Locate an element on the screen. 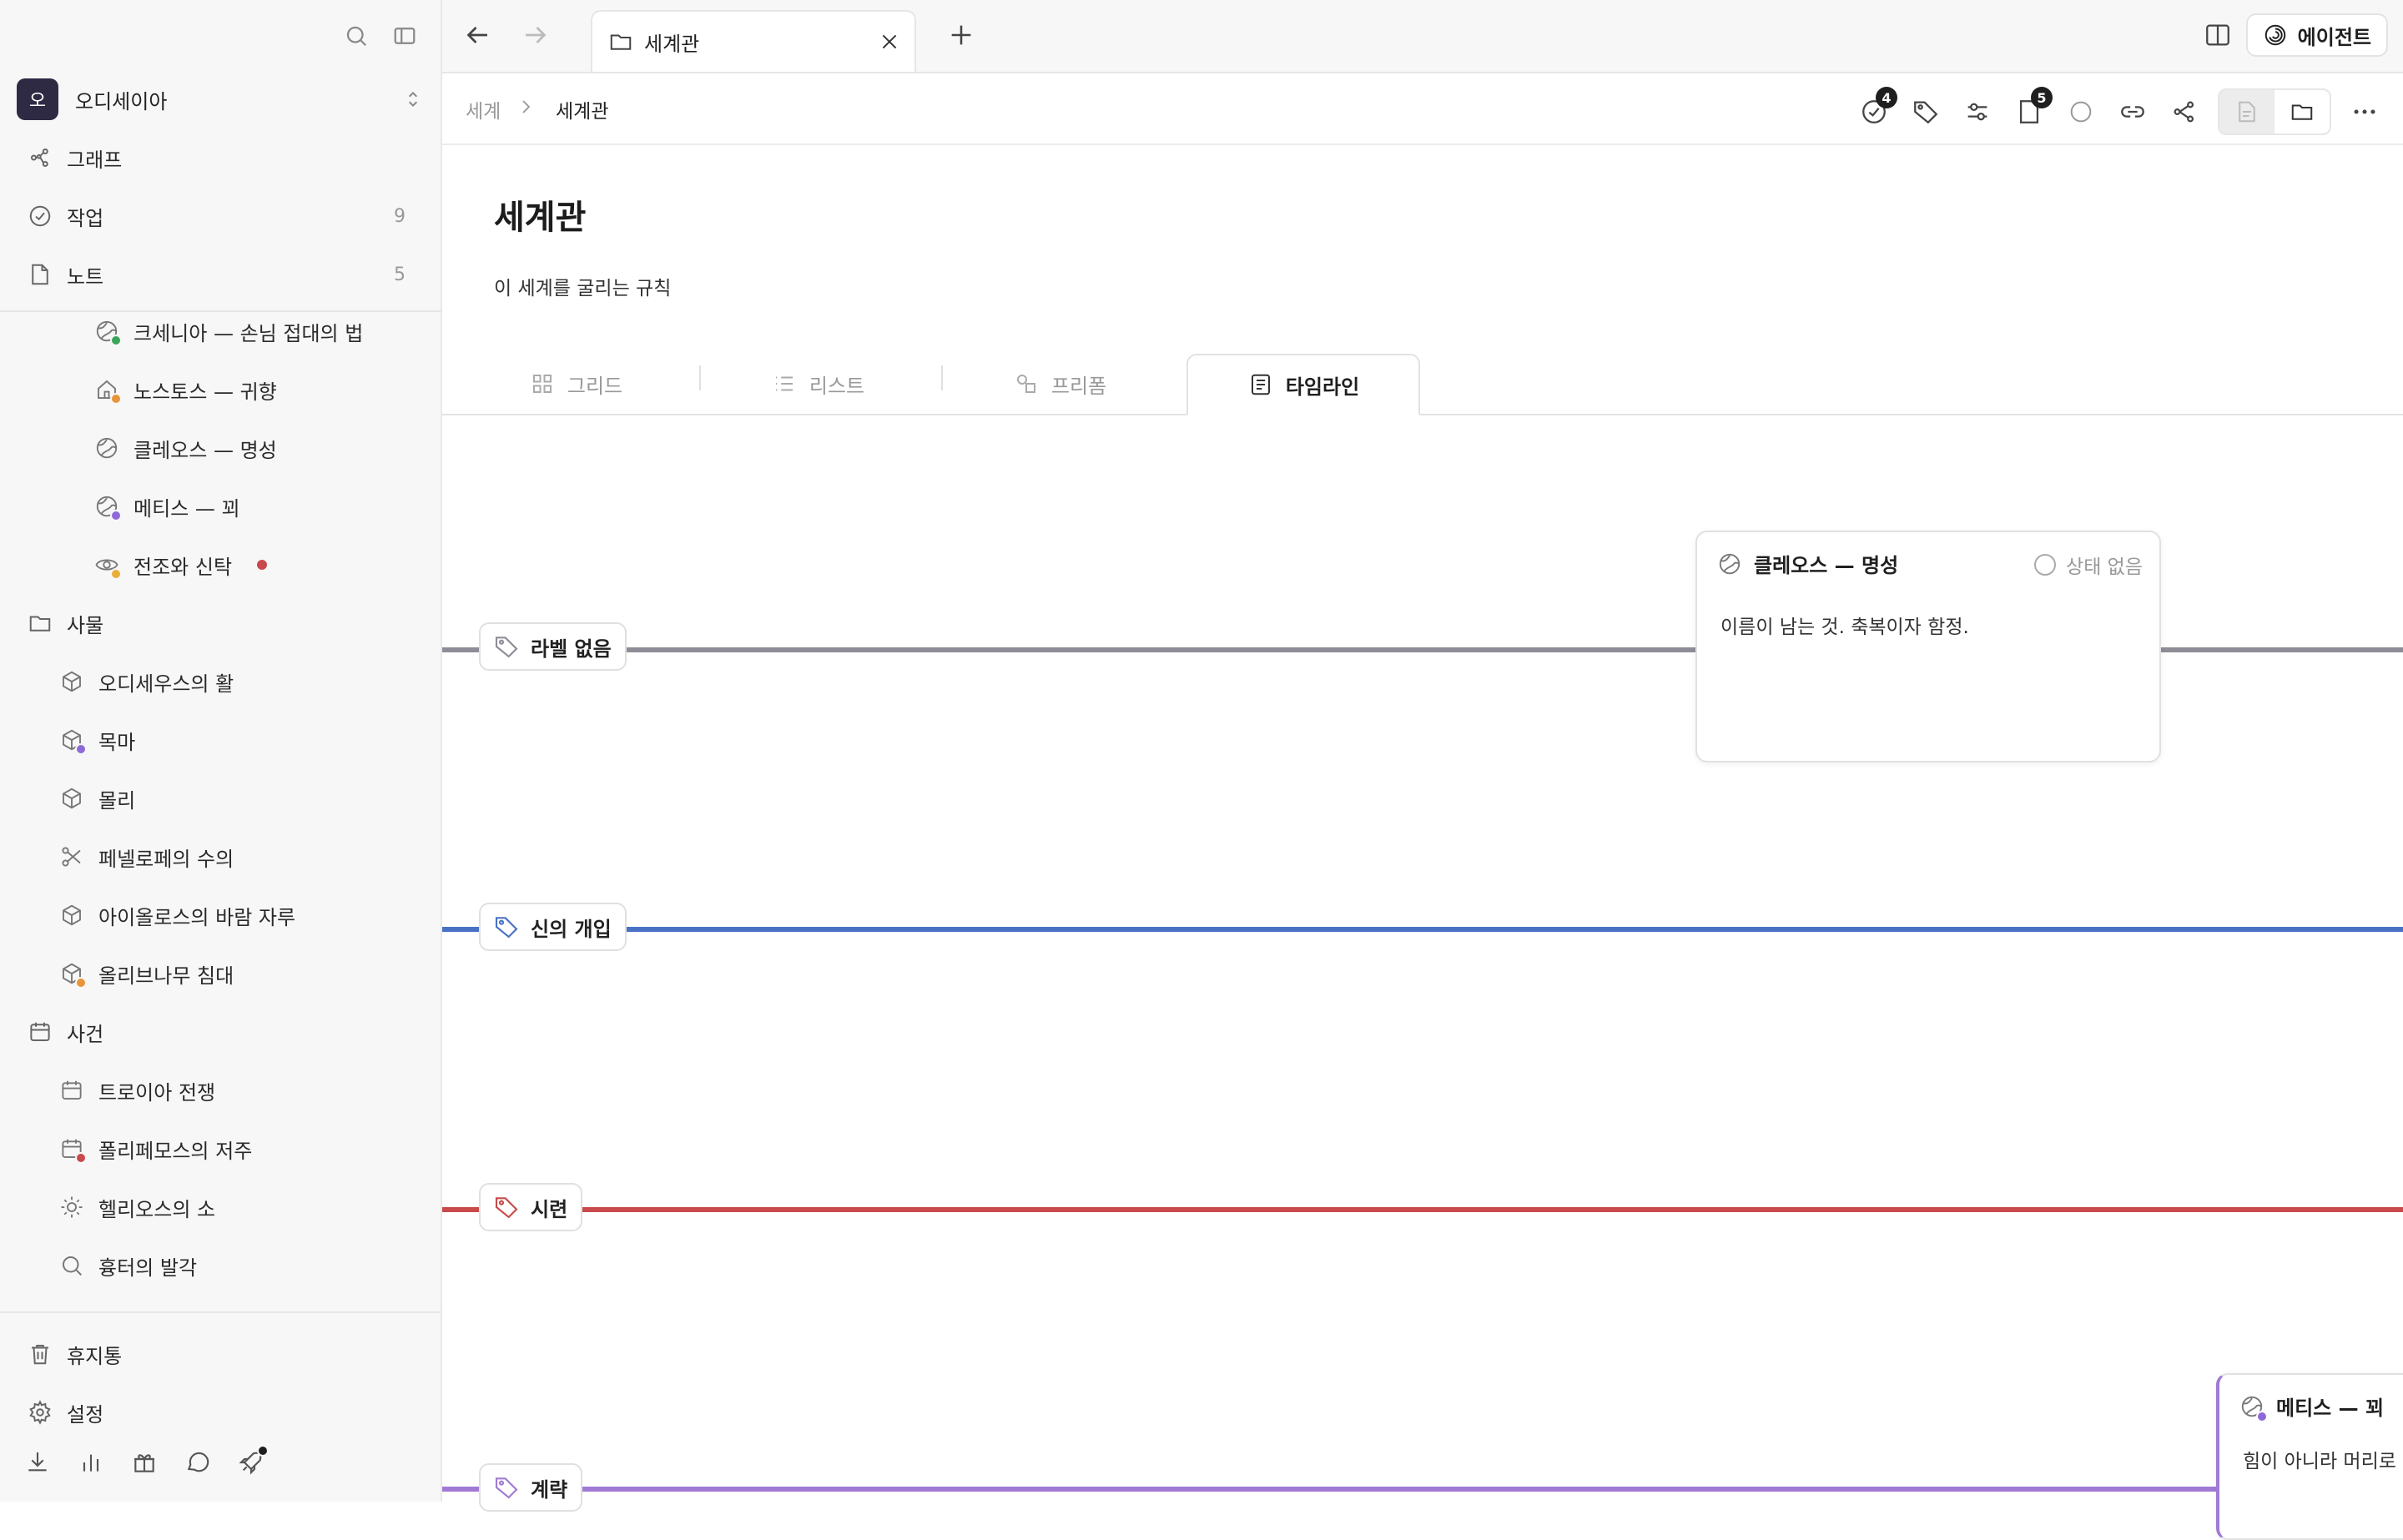 Image resolution: width=2403 pixels, height=1540 pixels. folder-icon is located at coordinates (40, 623).